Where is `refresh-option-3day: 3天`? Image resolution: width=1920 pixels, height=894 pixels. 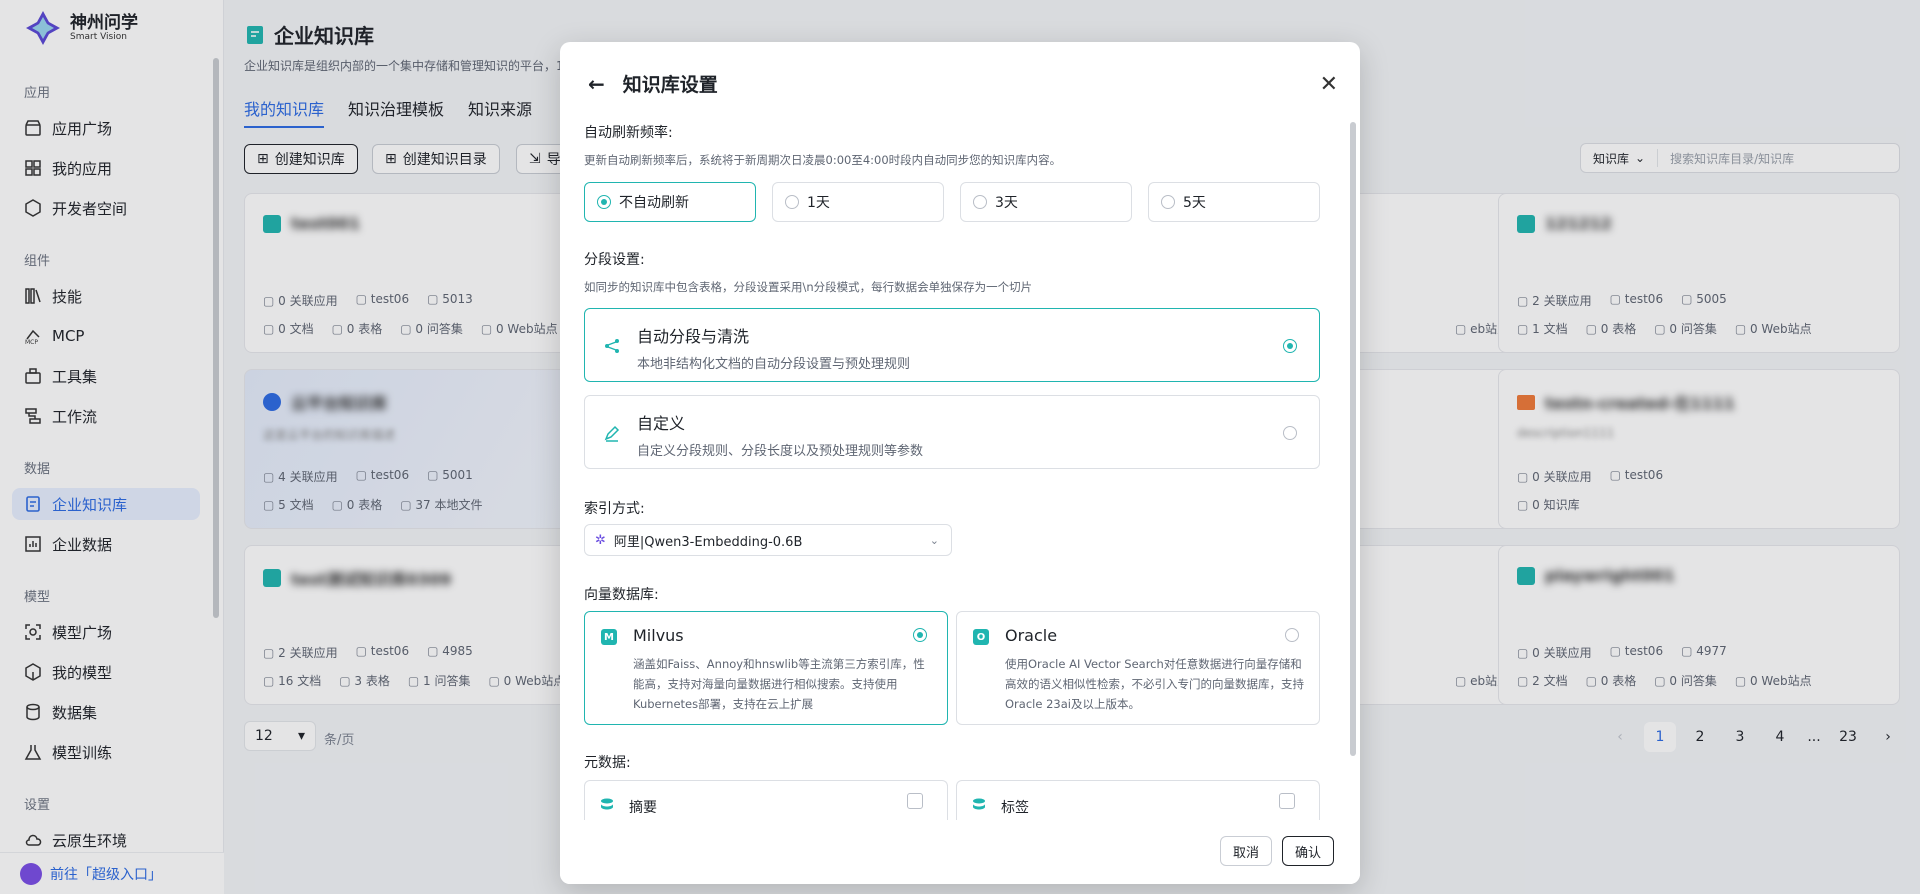 refresh-option-3day: 3天 is located at coordinates (1046, 202).